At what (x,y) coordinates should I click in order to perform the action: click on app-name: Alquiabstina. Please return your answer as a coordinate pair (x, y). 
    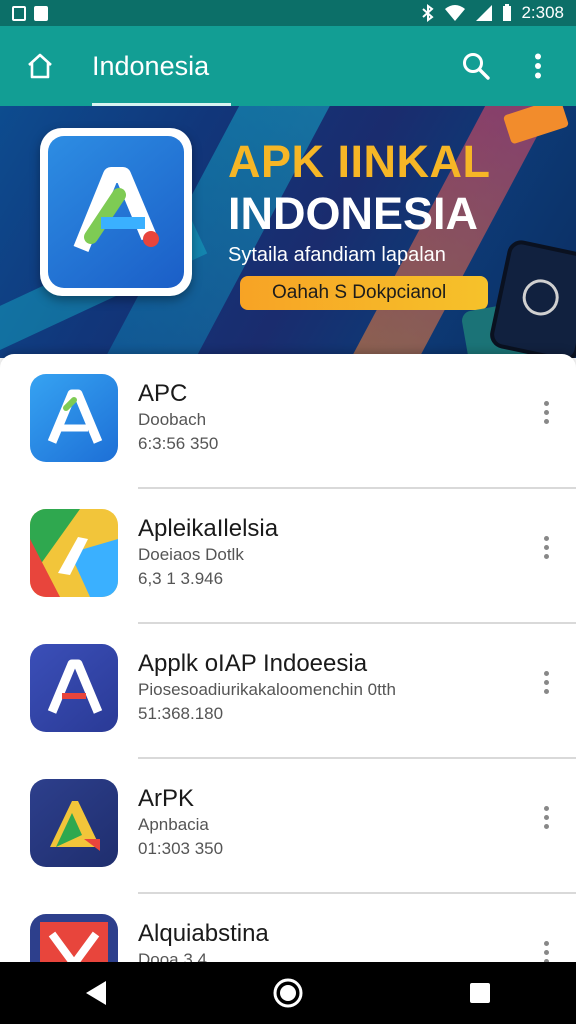
    Looking at the image, I should click on (203, 933).